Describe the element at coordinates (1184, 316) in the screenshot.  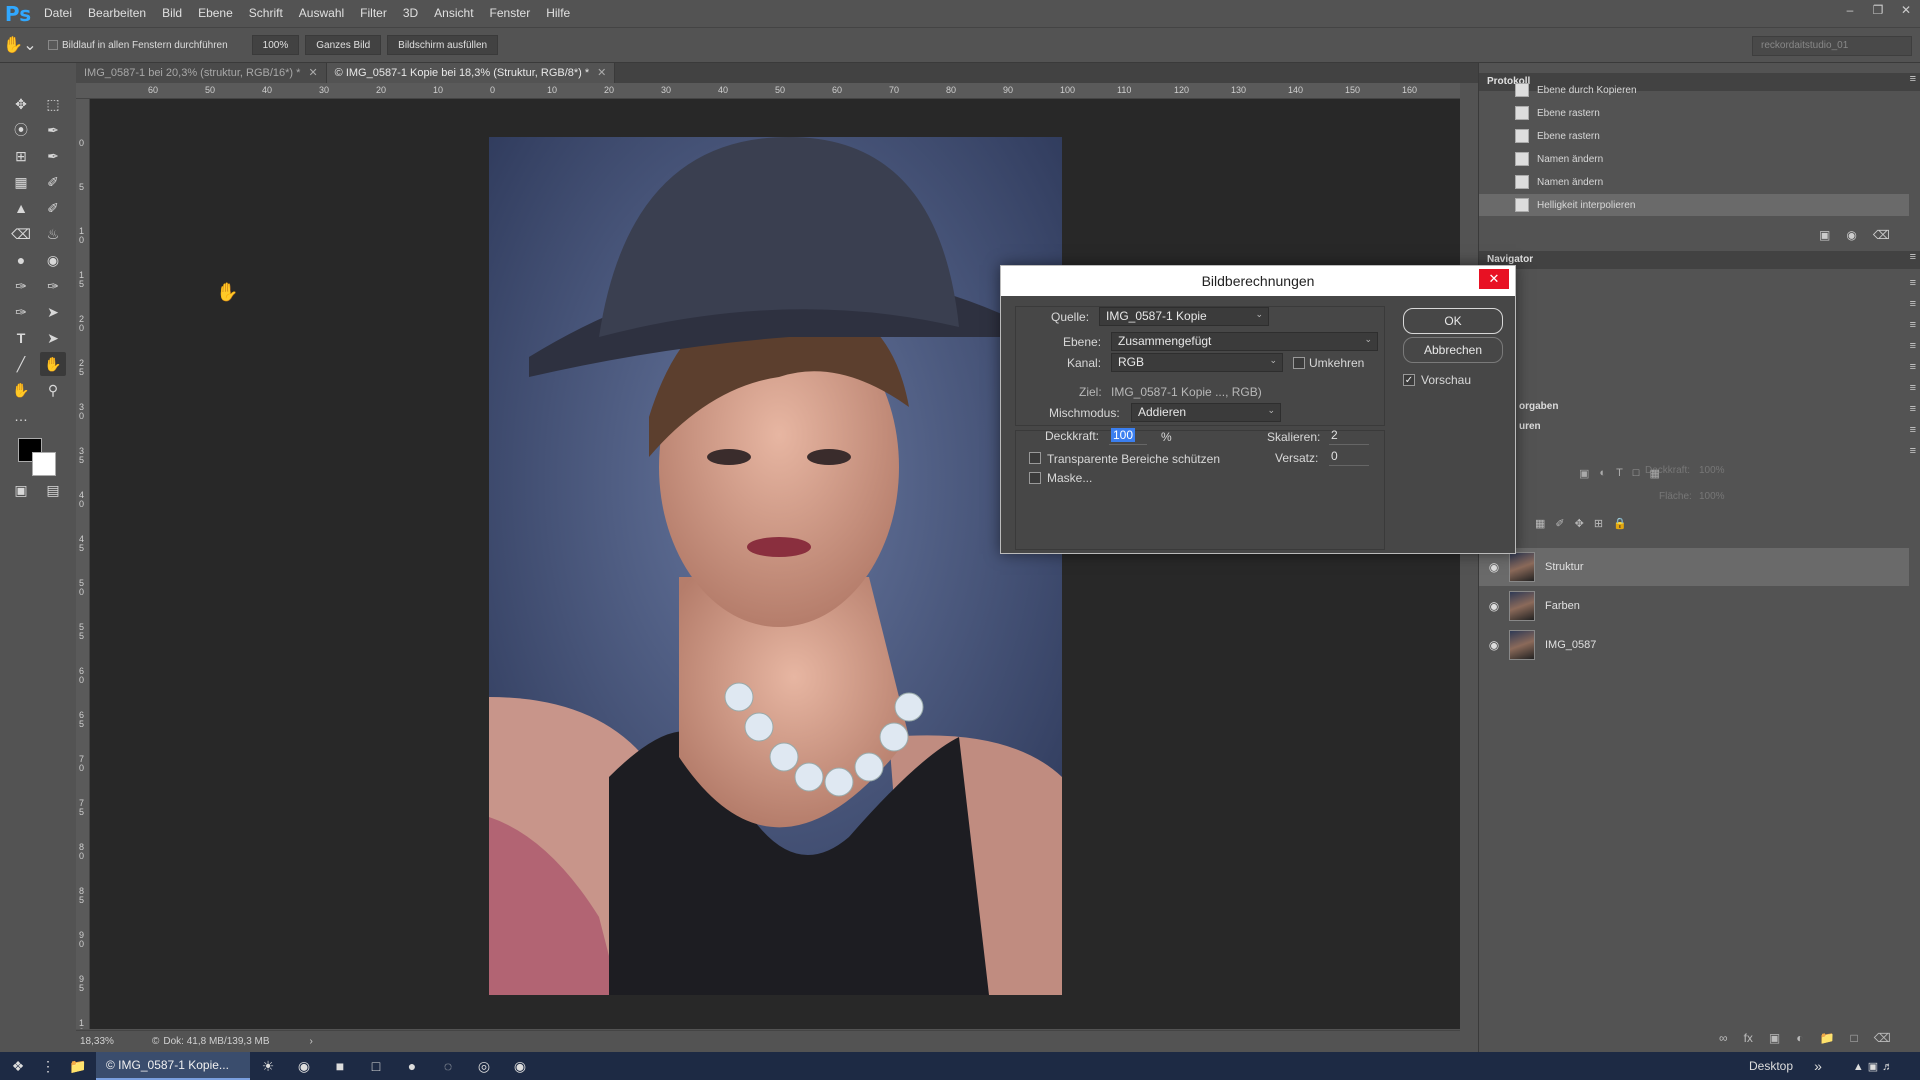
I see `quelle-select: IMG_0587-1 Kopie ⌄` at that location.